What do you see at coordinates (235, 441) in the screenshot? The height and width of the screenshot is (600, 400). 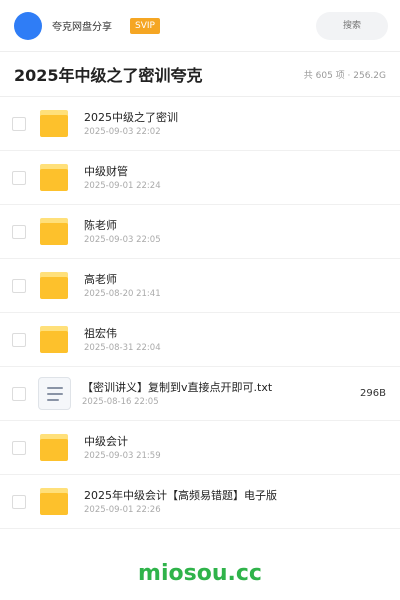 I see `file-name: 中级会计` at bounding box center [235, 441].